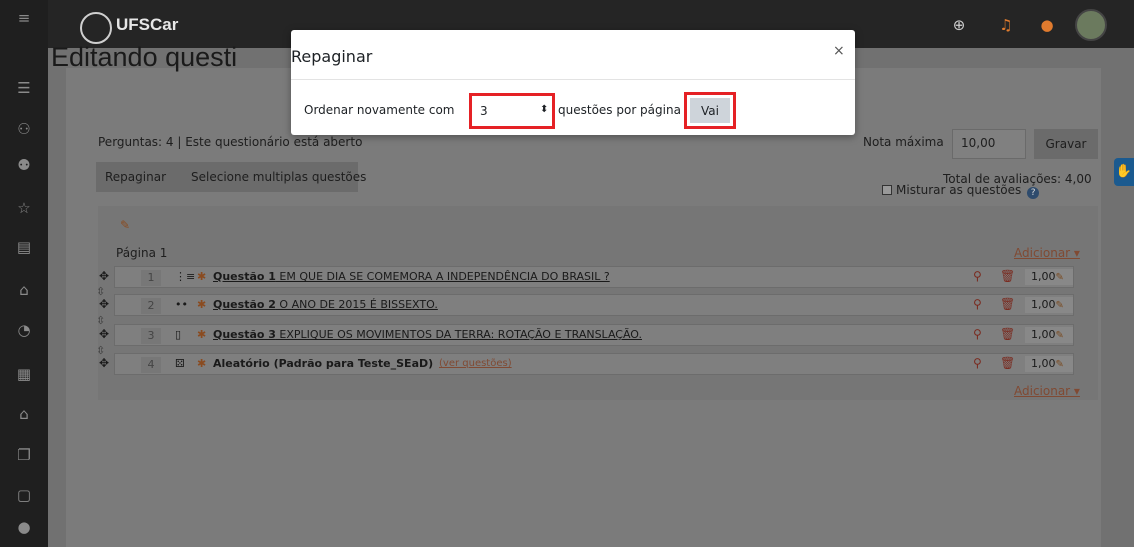 This screenshot has width=1134, height=547. Describe the element at coordinates (839, 51) in the screenshot. I see `close-icon: ×` at that location.